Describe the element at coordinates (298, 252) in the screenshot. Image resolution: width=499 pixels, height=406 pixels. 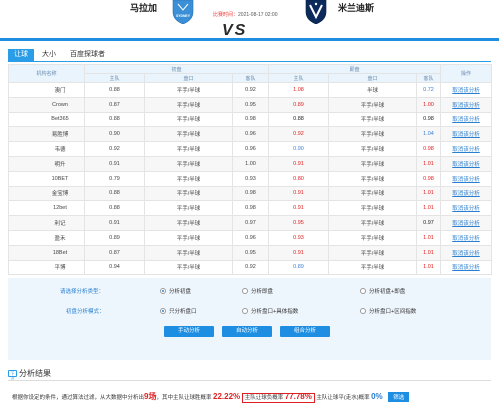
I see `live-home-odds: 0.91` at that location.